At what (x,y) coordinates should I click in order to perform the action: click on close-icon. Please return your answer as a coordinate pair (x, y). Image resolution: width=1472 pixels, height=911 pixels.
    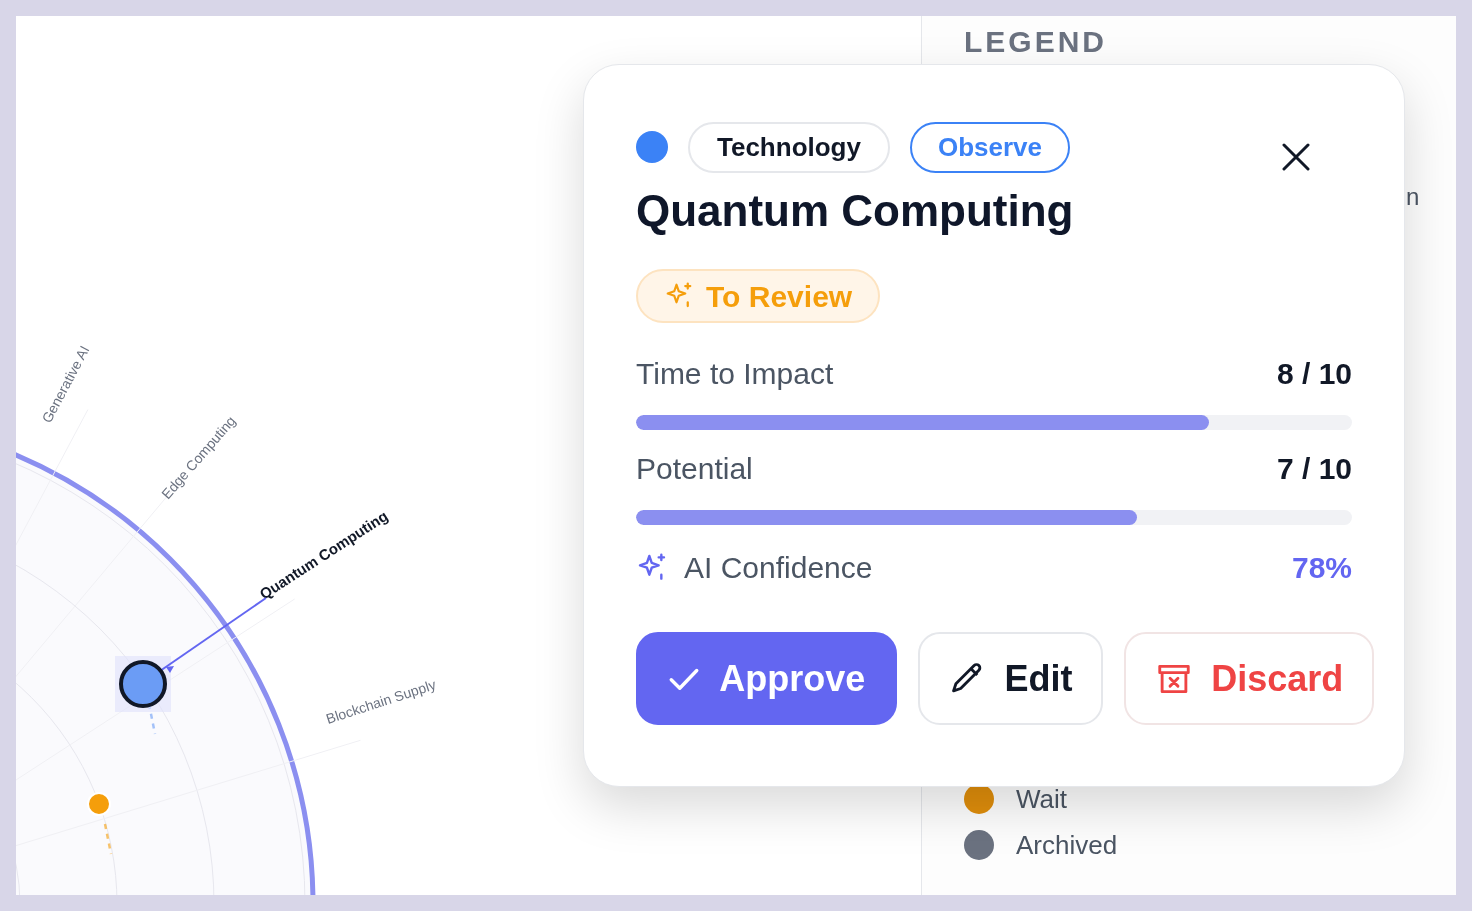
    Looking at the image, I should click on (1296, 157).